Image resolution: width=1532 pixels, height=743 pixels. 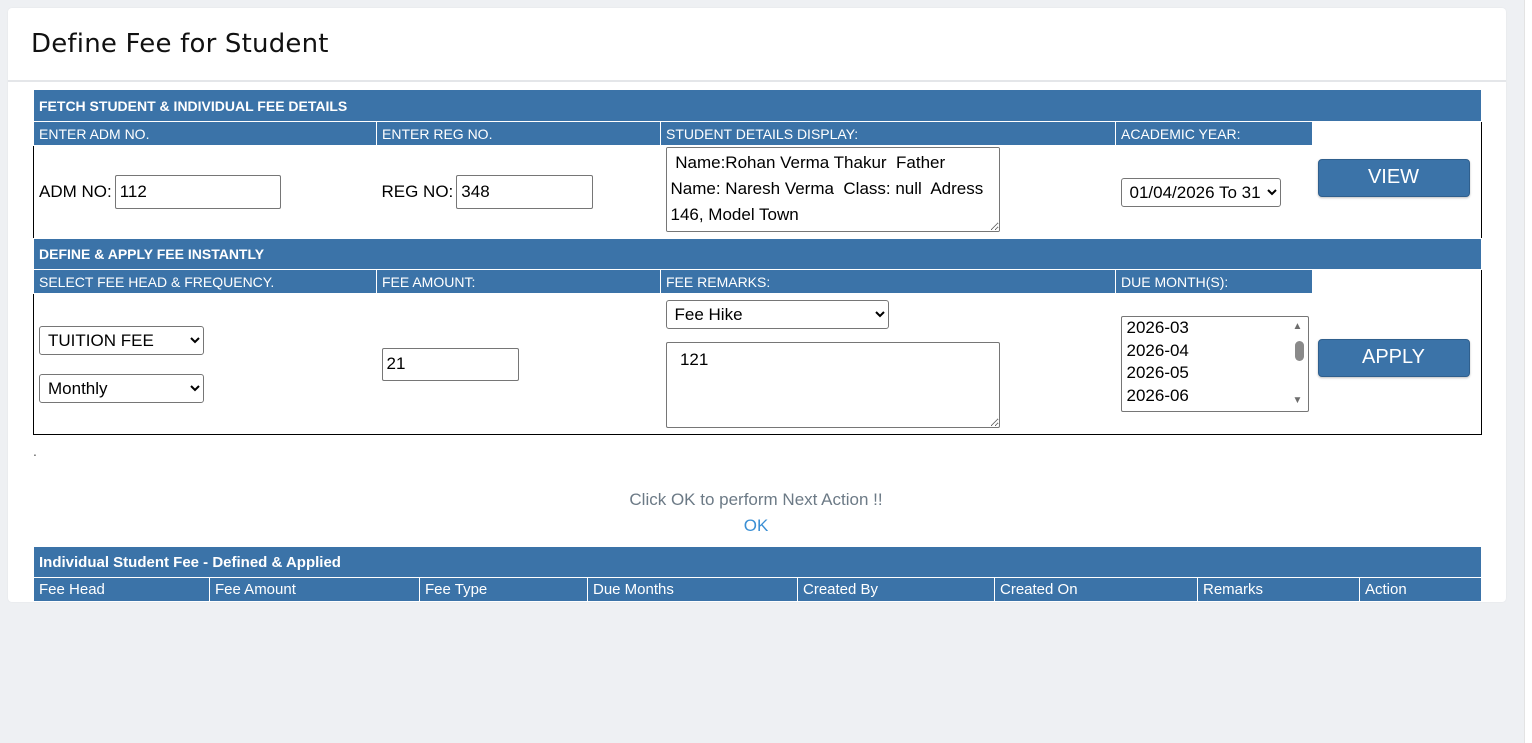 I want to click on card-header: Define Fee for Student, so click(x=757, y=45).